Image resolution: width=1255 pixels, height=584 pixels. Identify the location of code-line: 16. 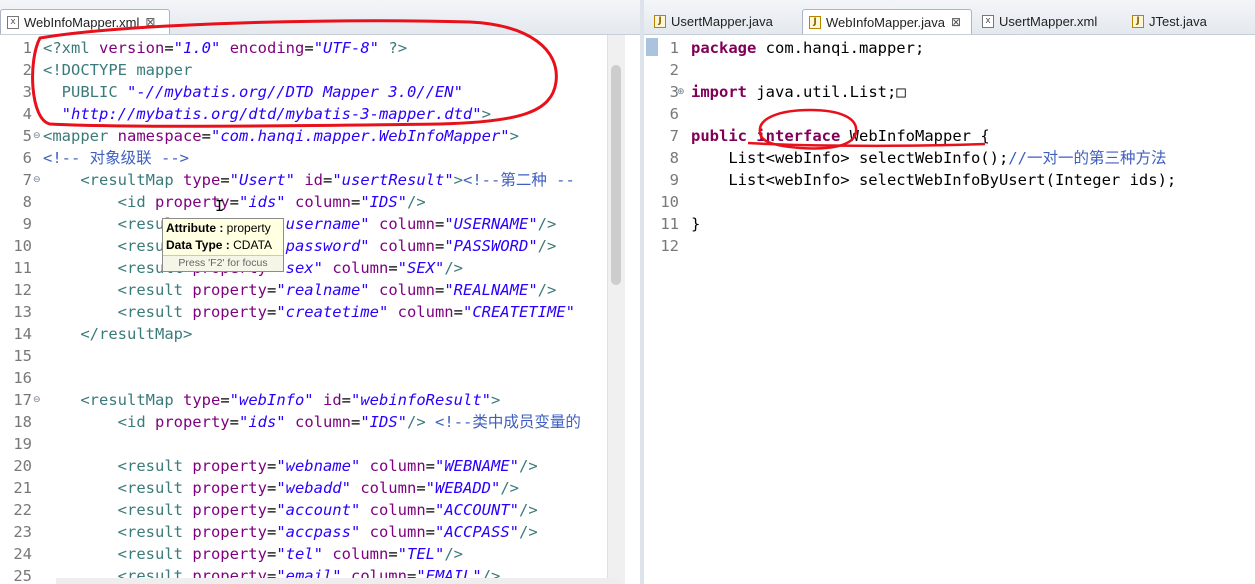
(306, 378).